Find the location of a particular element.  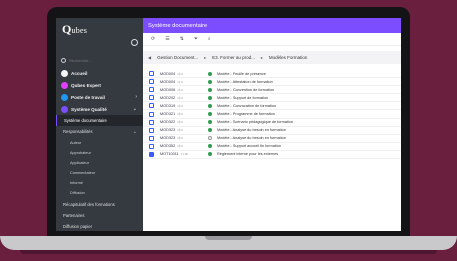

page-title: Système documentaire is located at coordinates (178, 25).